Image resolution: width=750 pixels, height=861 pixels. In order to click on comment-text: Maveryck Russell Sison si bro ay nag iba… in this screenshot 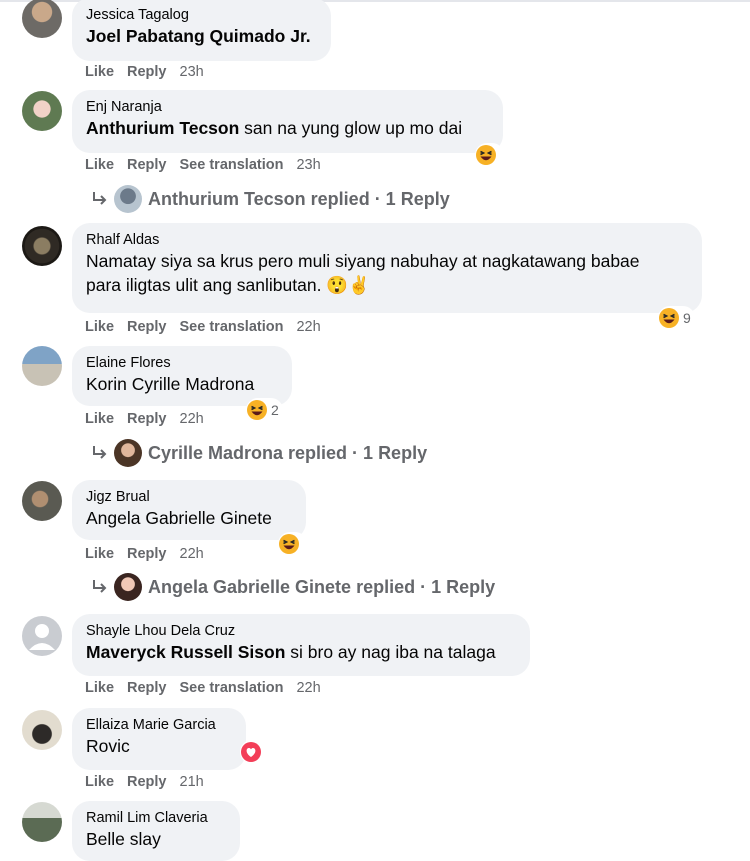, I will do `click(291, 652)`.